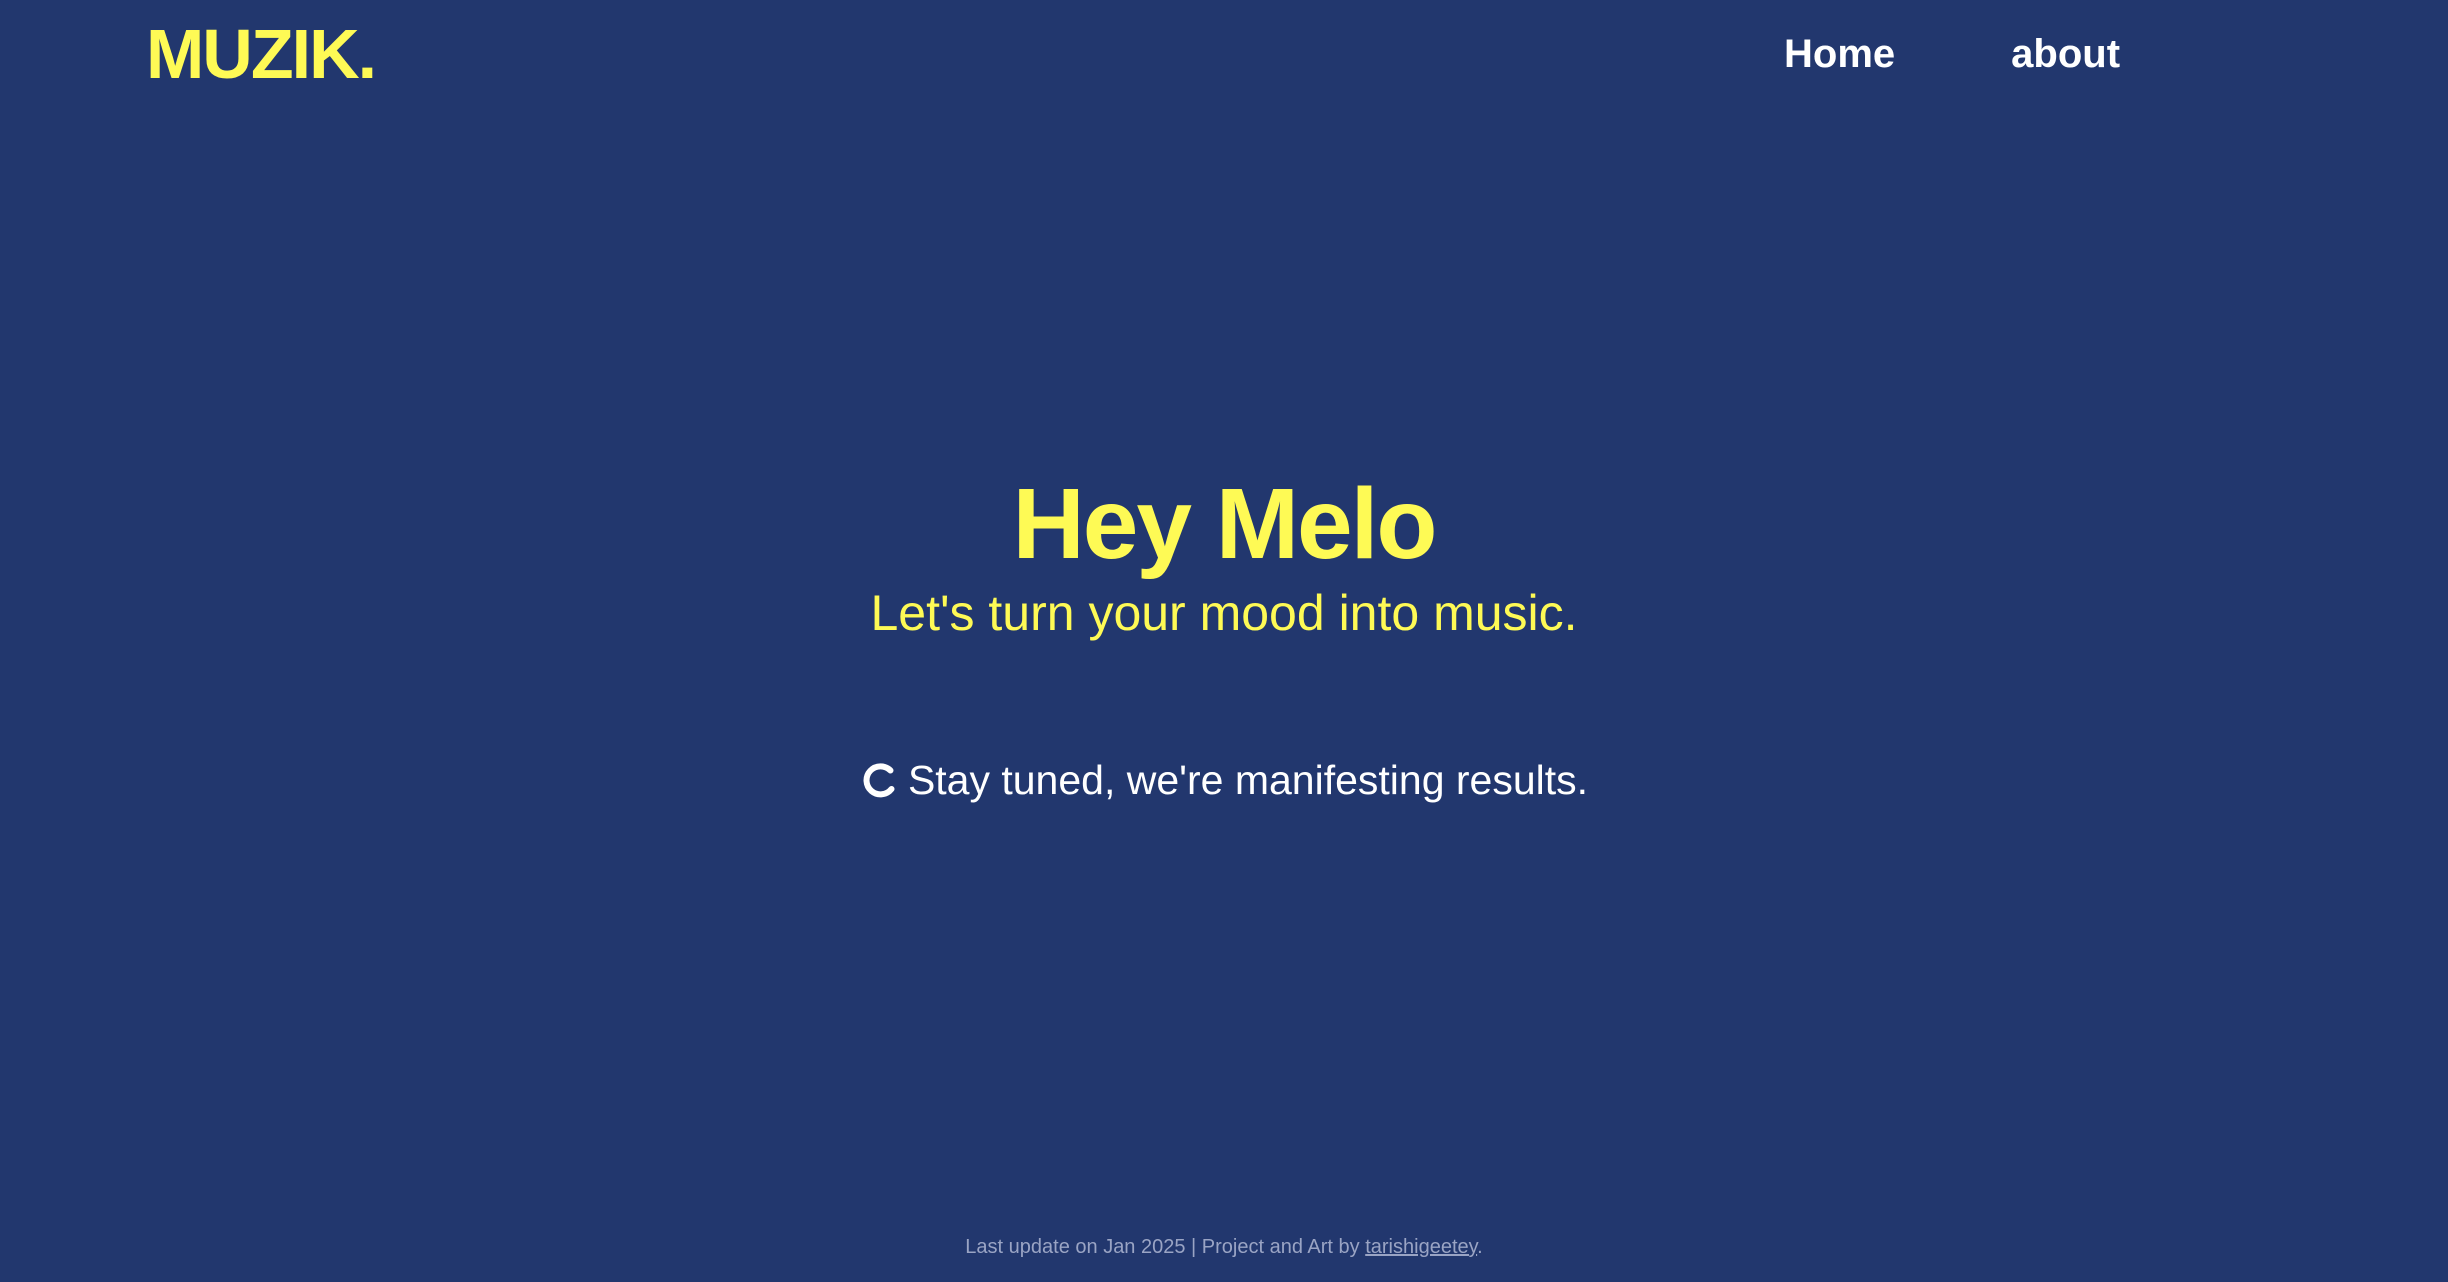  Describe the element at coordinates (1480, 1247) in the screenshot. I see `footer-suffix: .` at that location.